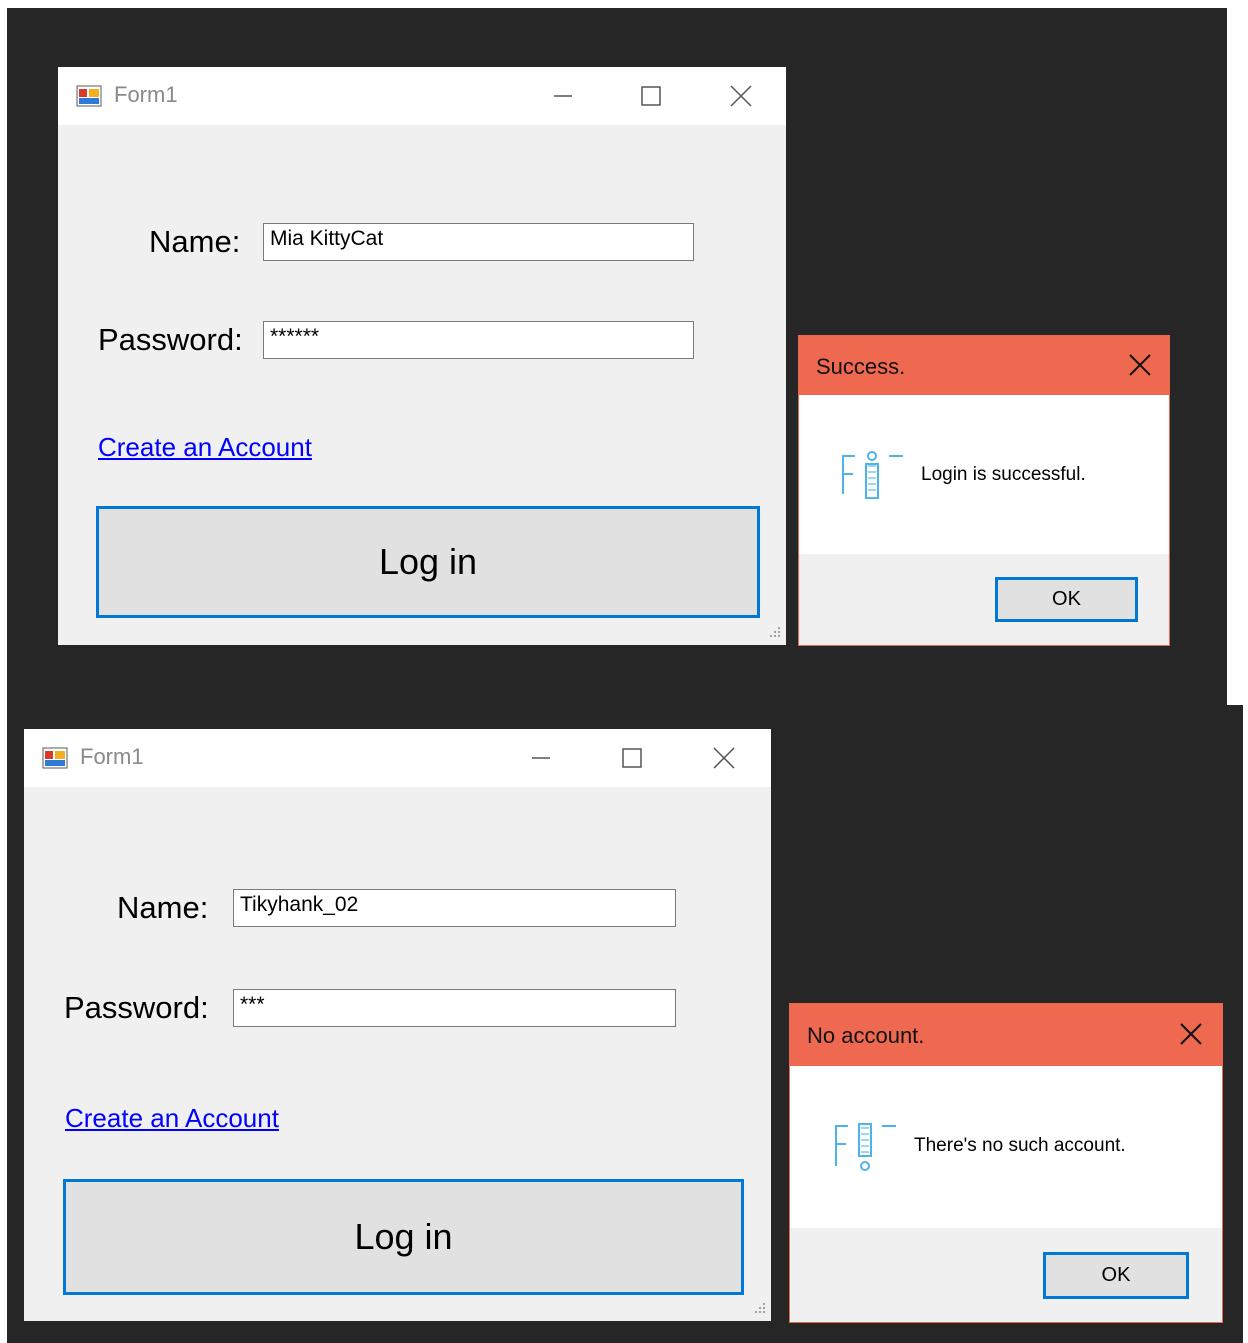  What do you see at coordinates (984, 490) in the screenshot?
I see `success-dialog: Success. Login is successful. OK` at bounding box center [984, 490].